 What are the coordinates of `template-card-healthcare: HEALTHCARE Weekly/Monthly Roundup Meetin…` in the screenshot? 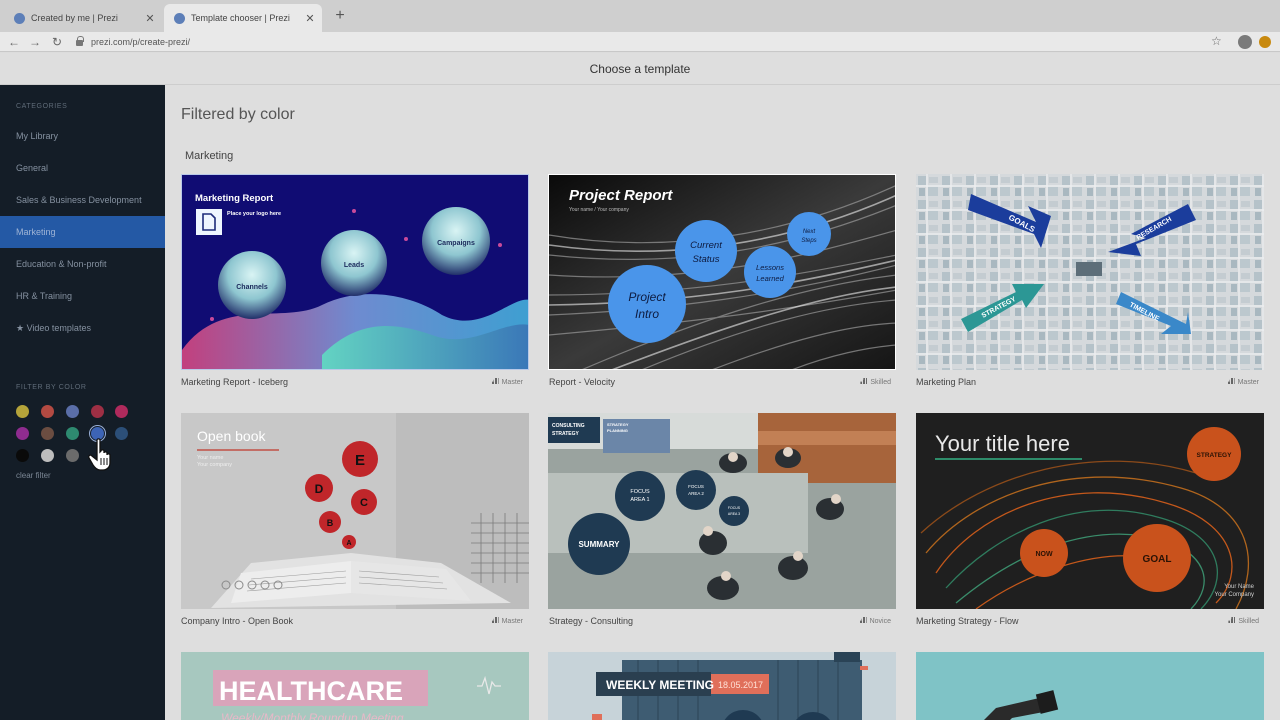 It's located at (355, 686).